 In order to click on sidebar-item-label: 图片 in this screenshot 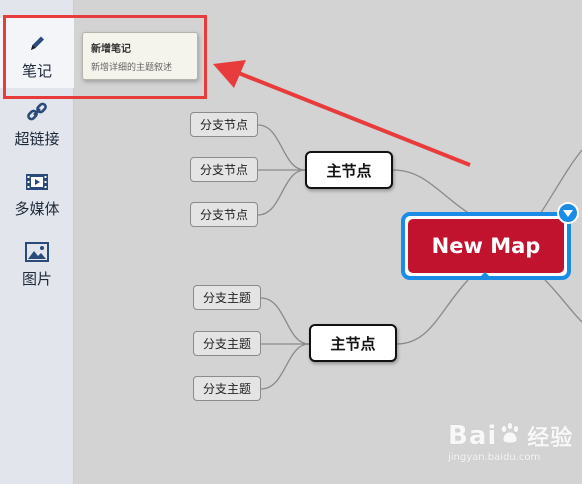, I will do `click(36, 279)`.